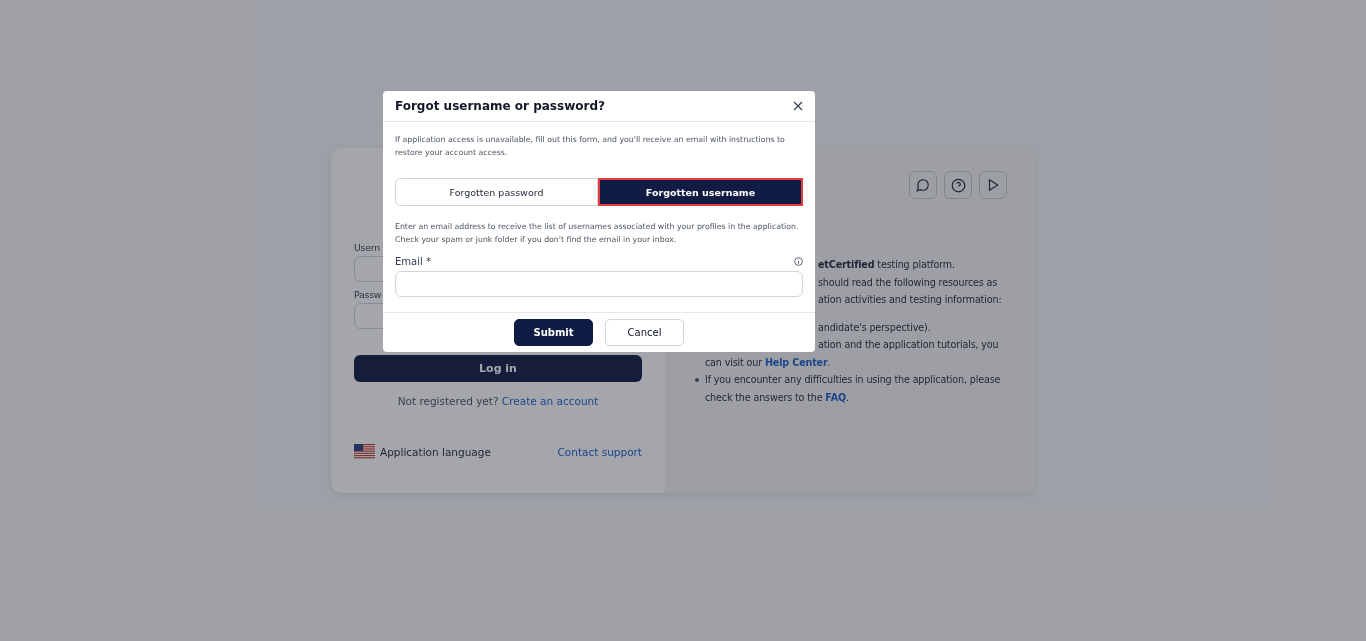 The height and width of the screenshot is (641, 1366). Describe the element at coordinates (448, 401) in the screenshot. I see `register-prompt: Not registered yet?` at that location.